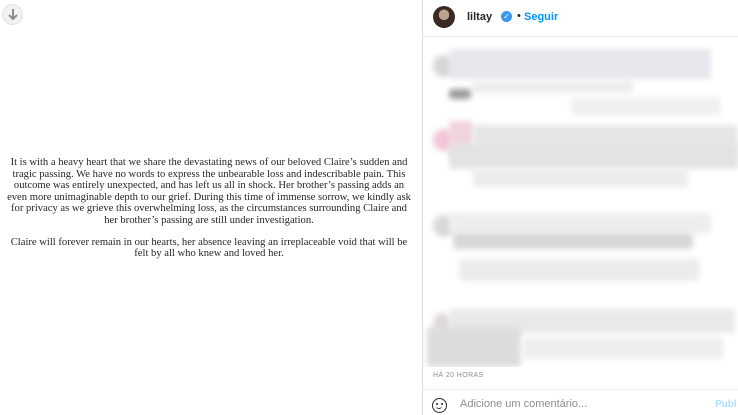 The image size is (738, 415). Describe the element at coordinates (444, 17) in the screenshot. I see `avatar` at that location.